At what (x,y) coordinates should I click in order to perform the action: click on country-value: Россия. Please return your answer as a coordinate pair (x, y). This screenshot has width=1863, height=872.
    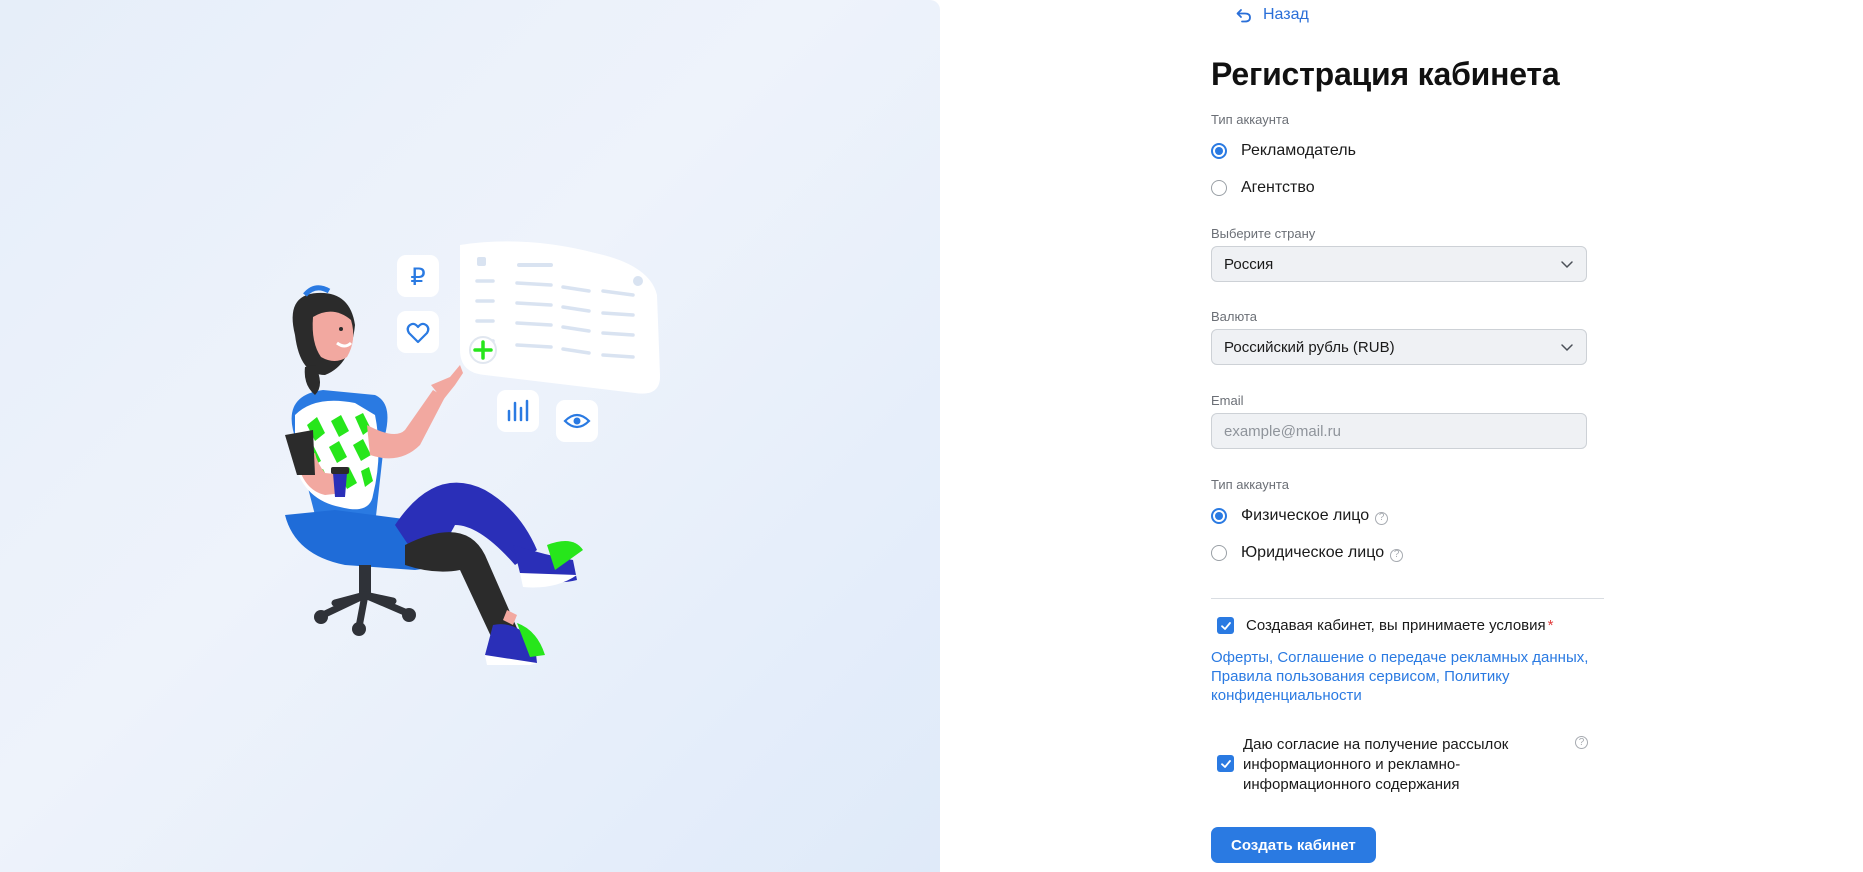
    Looking at the image, I should click on (1249, 264).